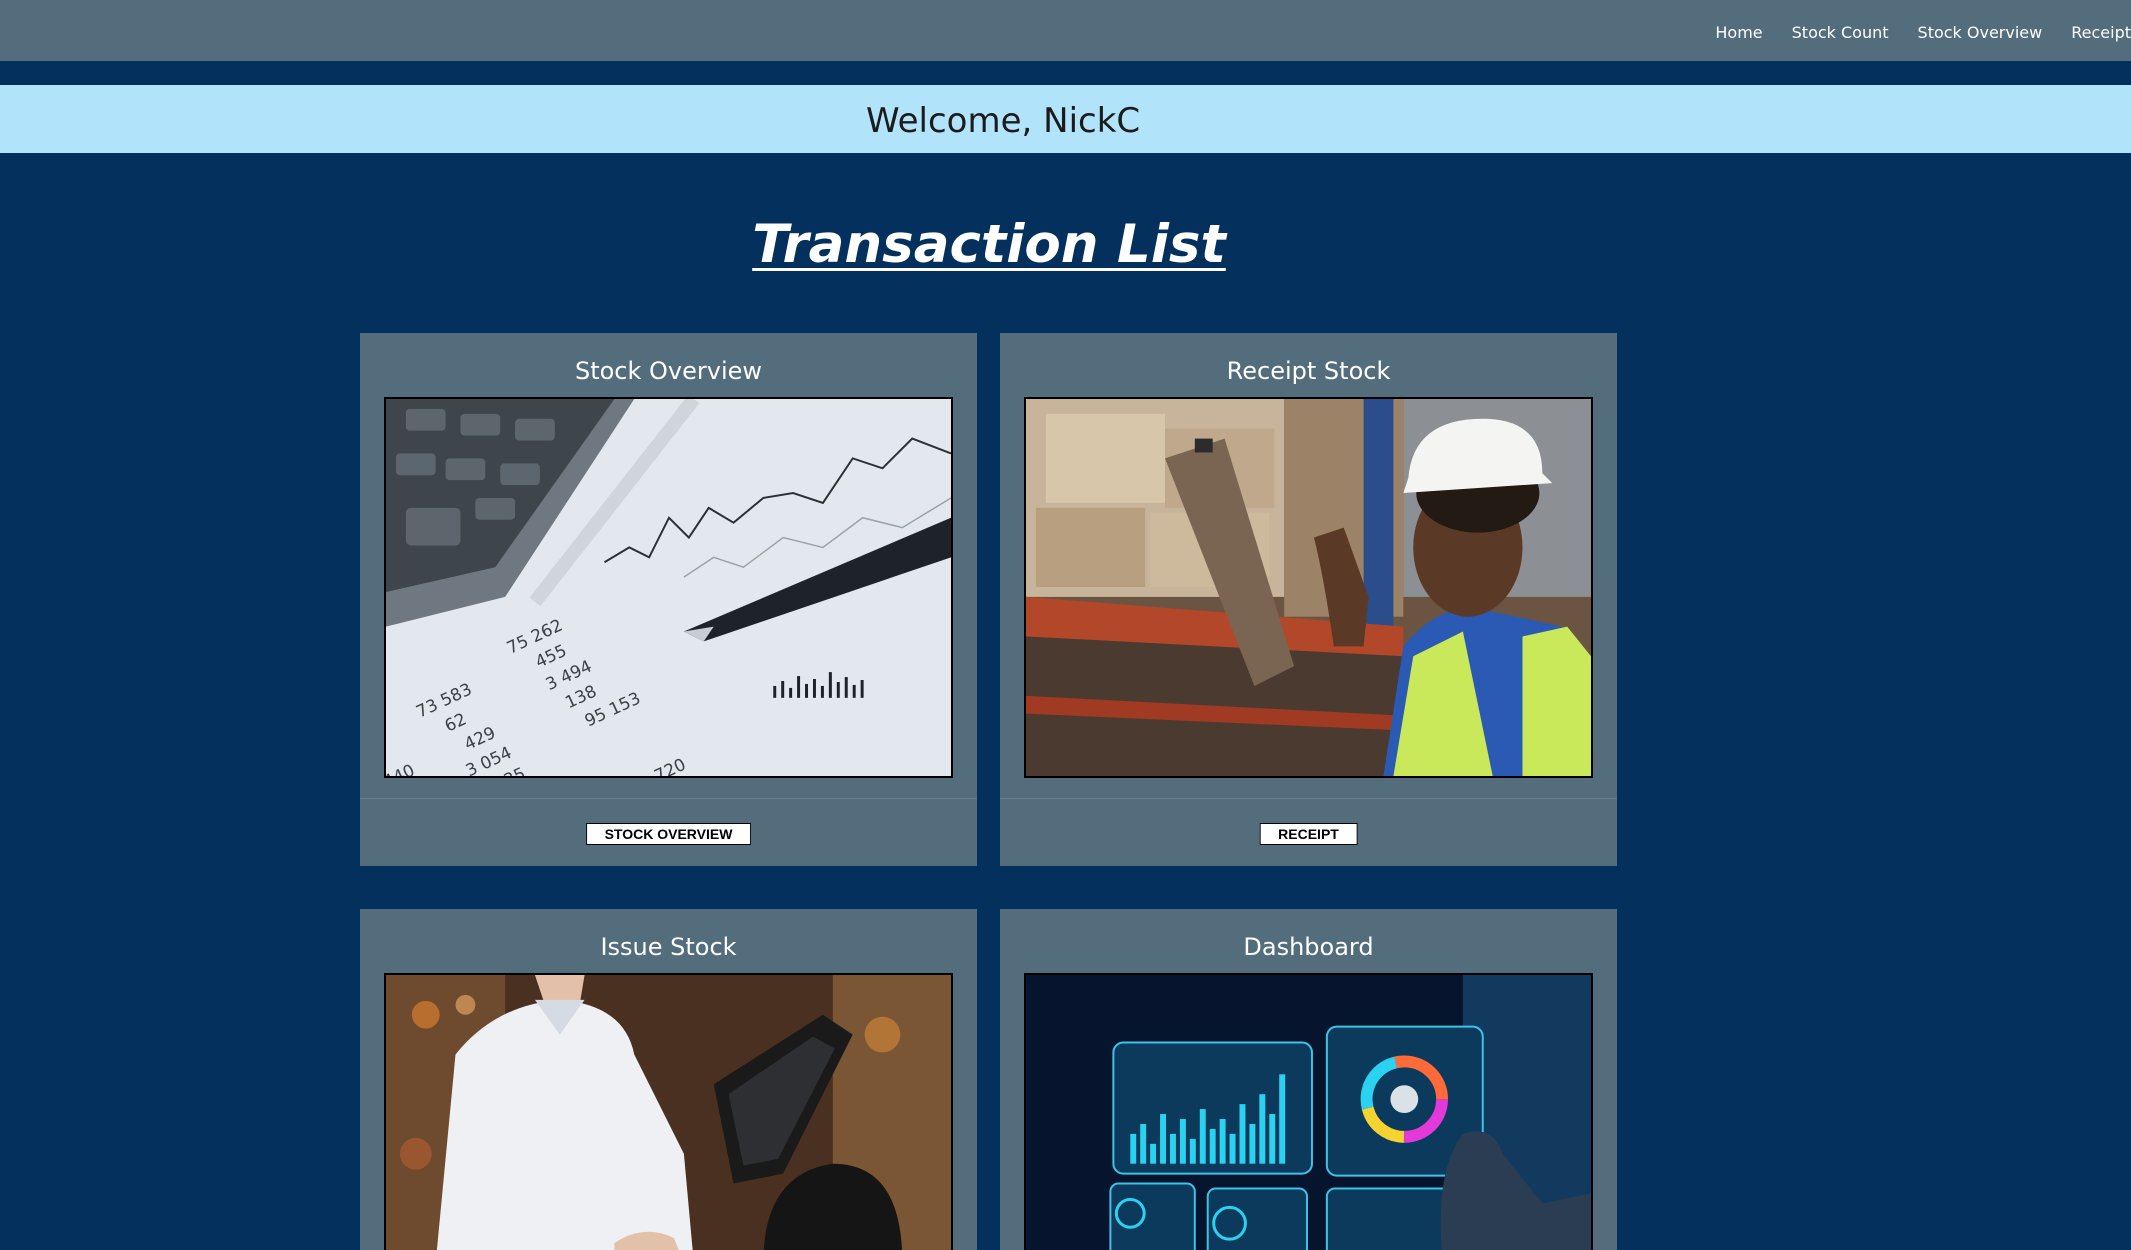  I want to click on card-title: Dashboard, so click(1308, 947).